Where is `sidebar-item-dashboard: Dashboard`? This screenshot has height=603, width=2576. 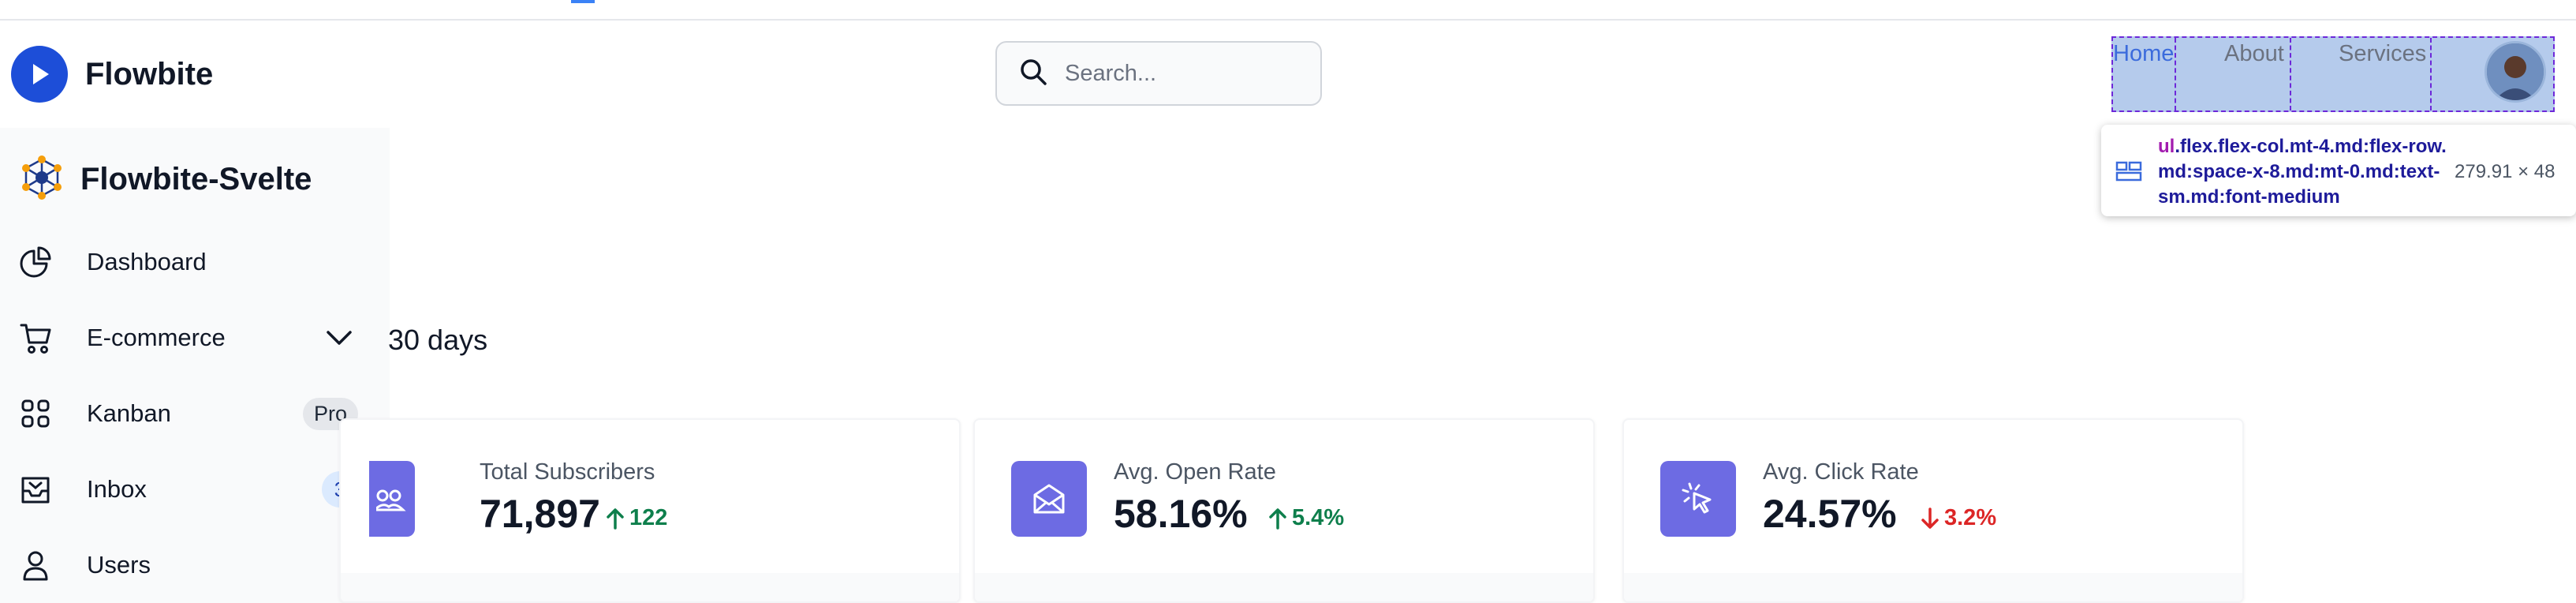 sidebar-item-dashboard: Dashboard is located at coordinates (189, 262).